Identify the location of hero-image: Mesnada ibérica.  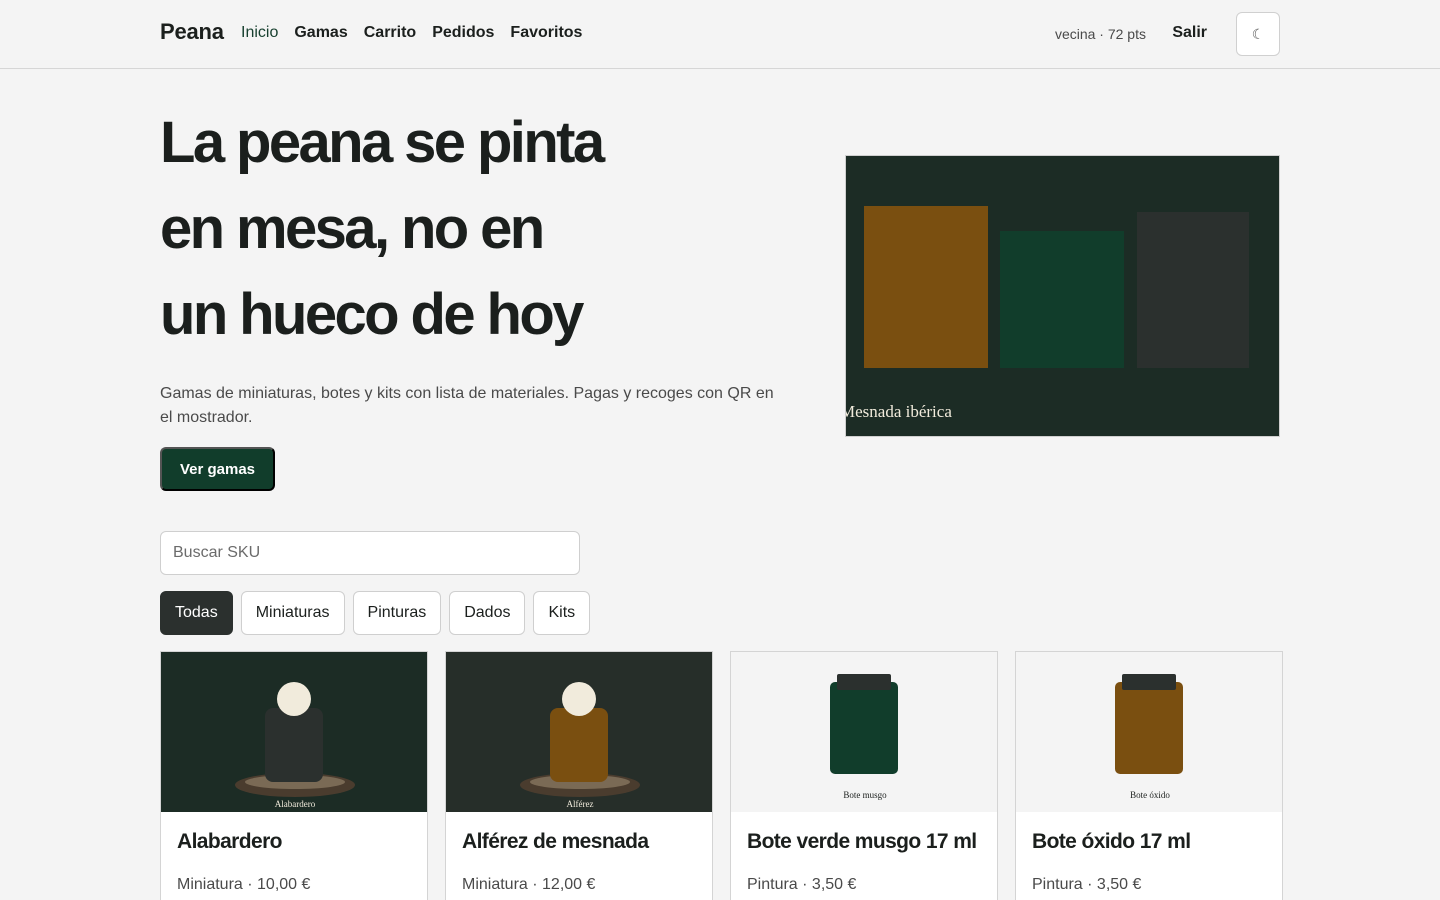
(1062, 296).